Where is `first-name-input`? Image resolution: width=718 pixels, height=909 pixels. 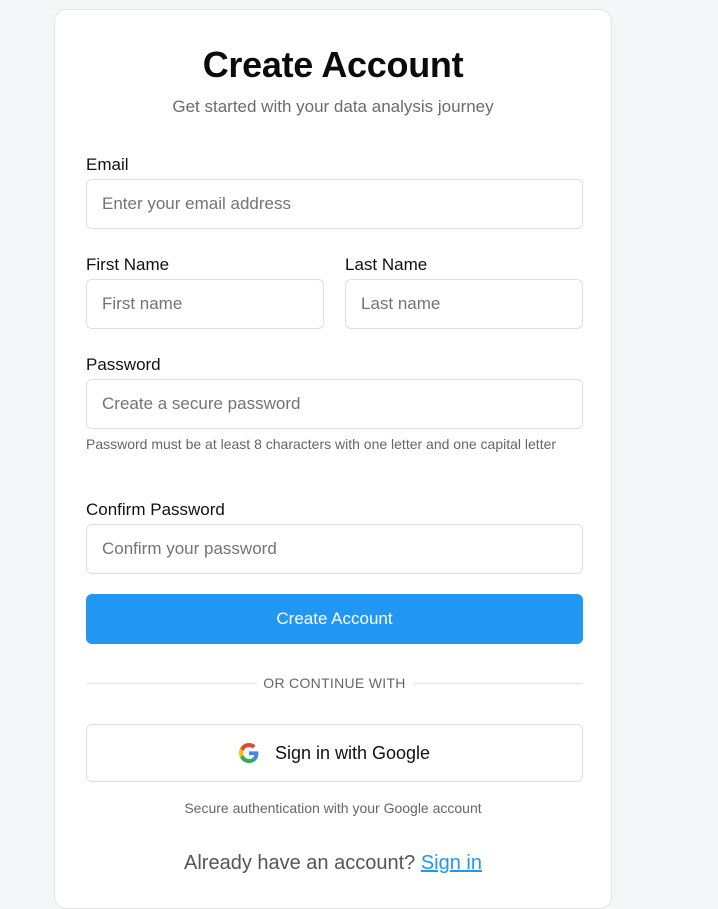
first-name-input is located at coordinates (205, 304).